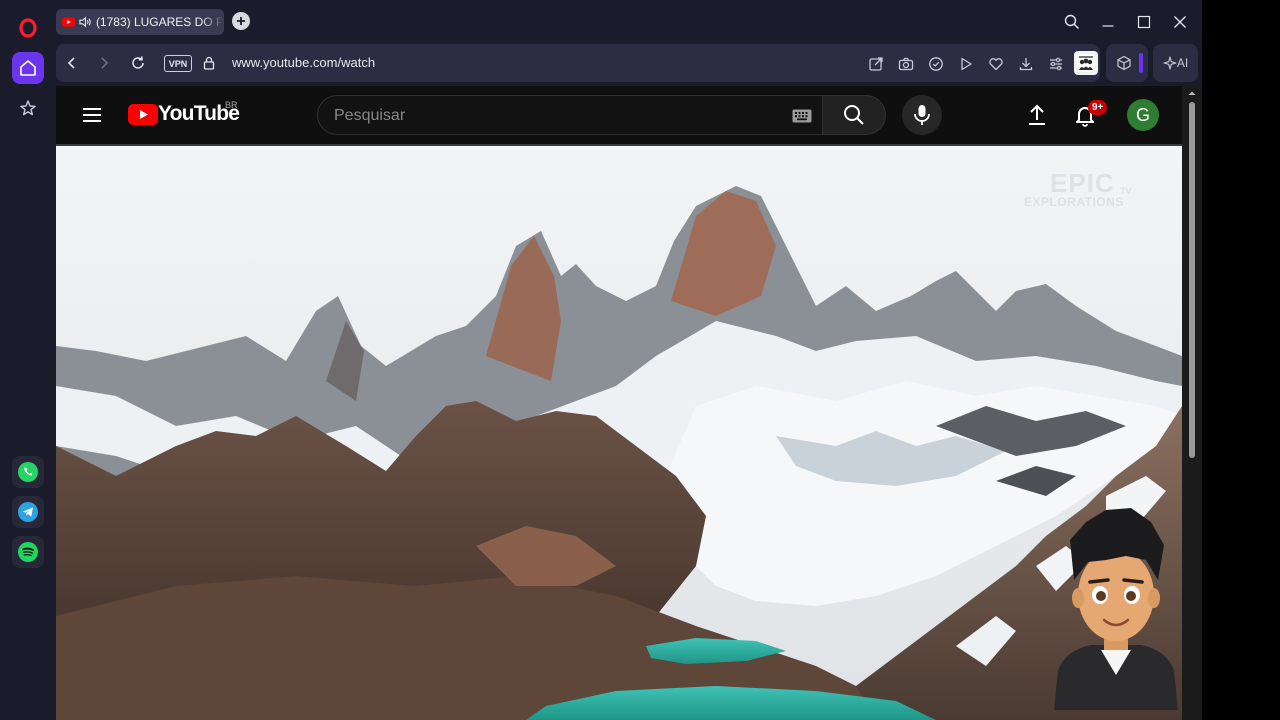  Describe the element at coordinates (1182, 63) in the screenshot. I see `ai-label: AI` at that location.